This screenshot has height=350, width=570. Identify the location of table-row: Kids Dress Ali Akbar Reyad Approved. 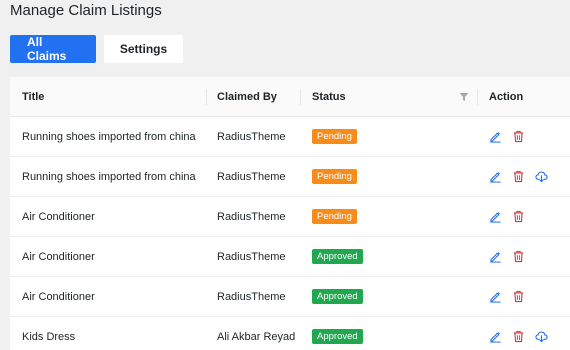
(290, 333).